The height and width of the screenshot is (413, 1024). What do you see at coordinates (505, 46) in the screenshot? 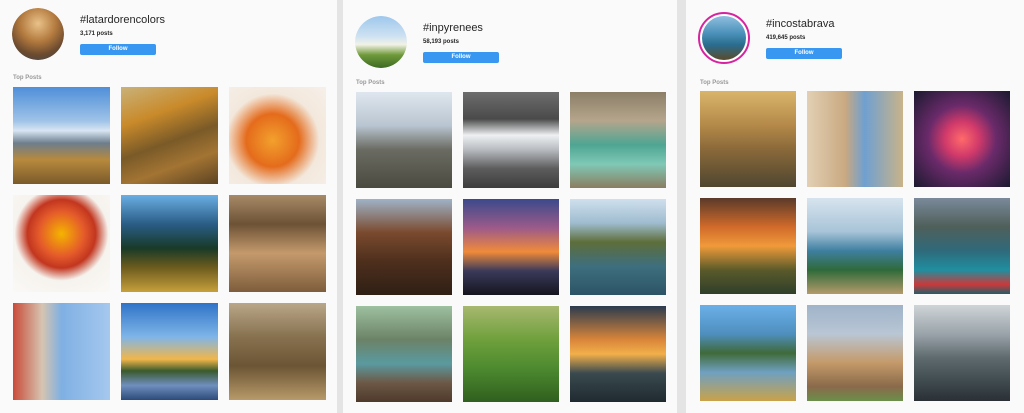
I see `hashtag-header: #inpyrenees 58,193 posts Follow` at bounding box center [505, 46].